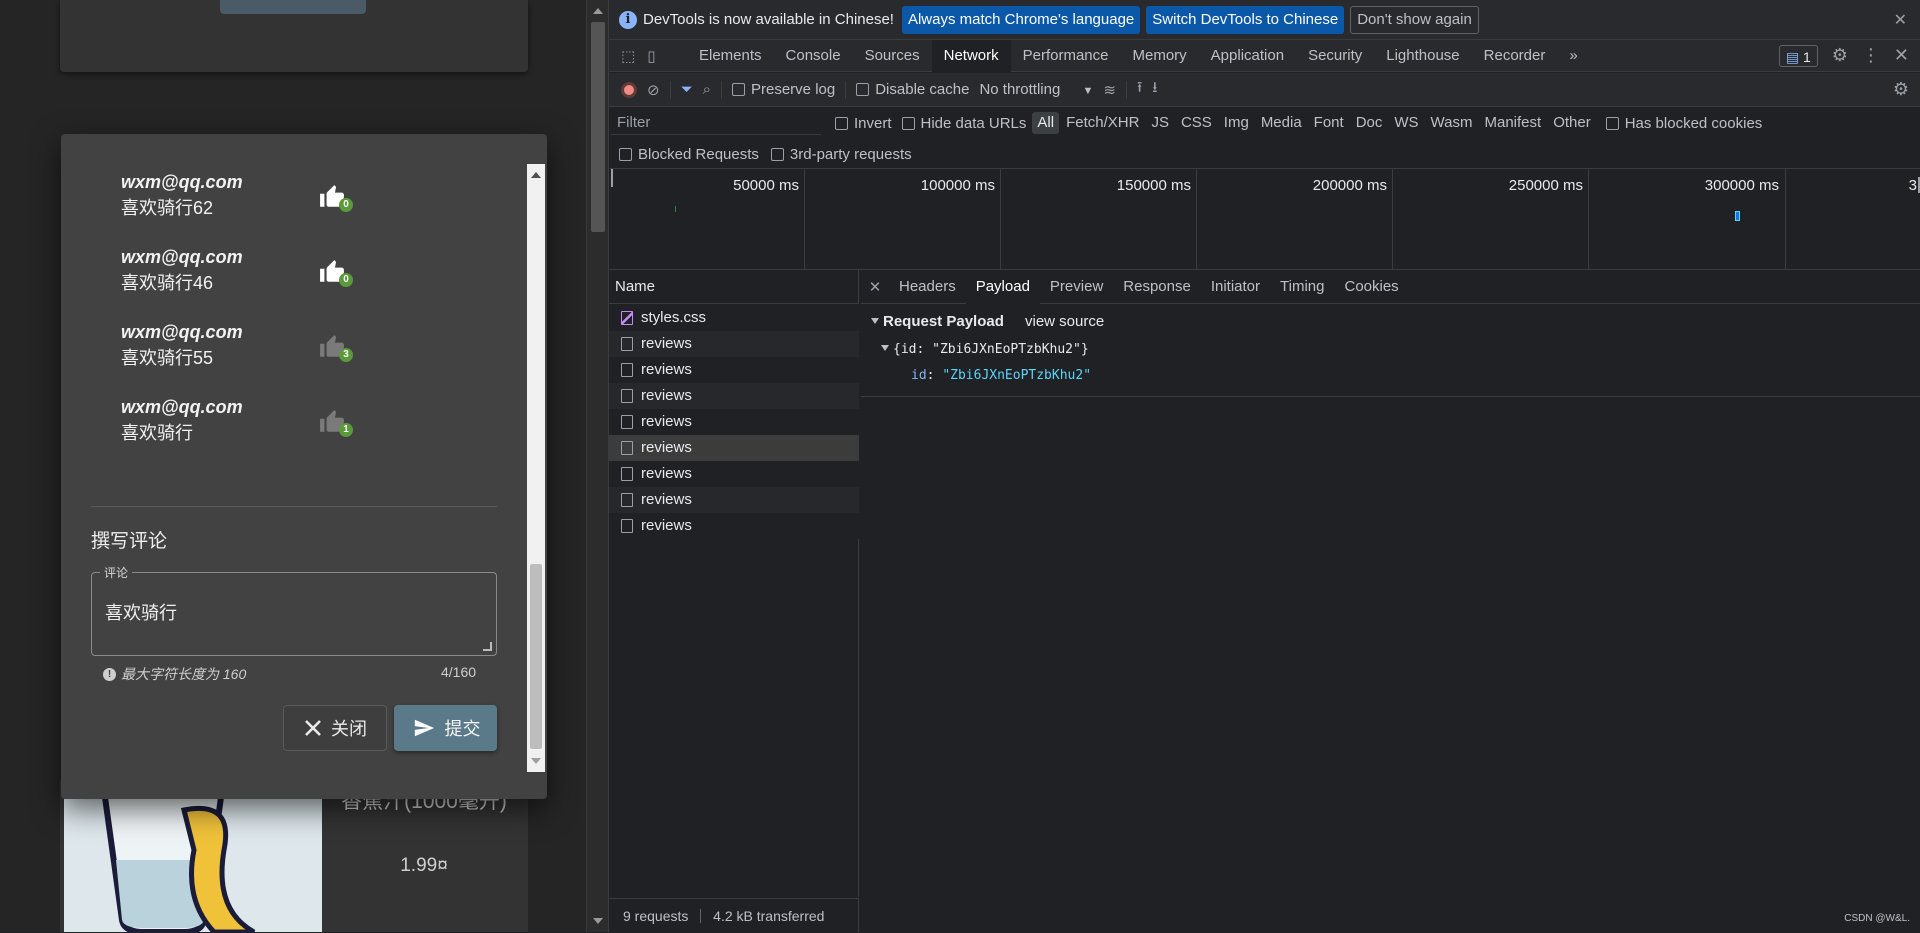 The height and width of the screenshot is (933, 1920). What do you see at coordinates (863, 123) in the screenshot?
I see `invert-checkbox: Invert` at bounding box center [863, 123].